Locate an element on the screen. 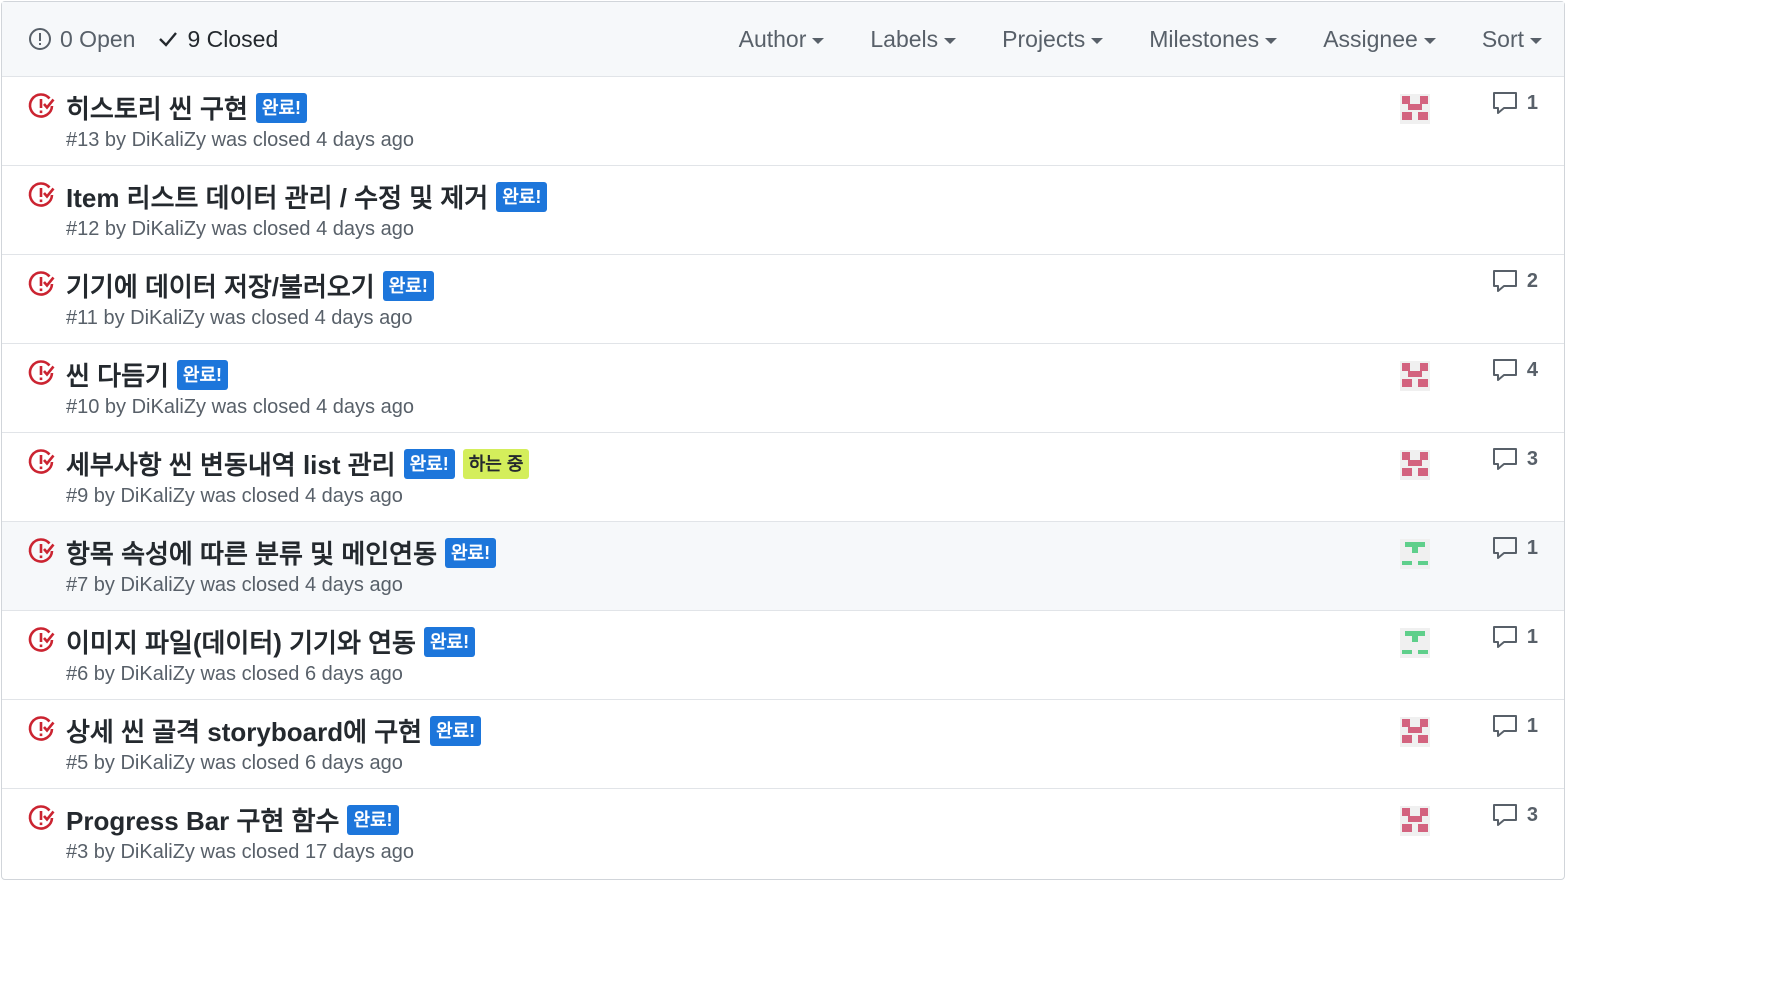 The width and height of the screenshot is (1766, 990). projects-filter-label: Projects is located at coordinates (1044, 38).